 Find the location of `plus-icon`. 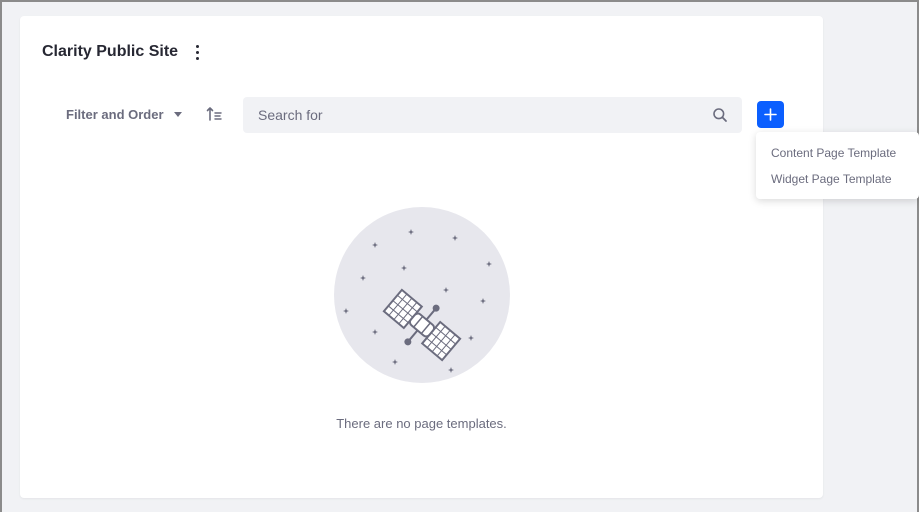

plus-icon is located at coordinates (770, 114).